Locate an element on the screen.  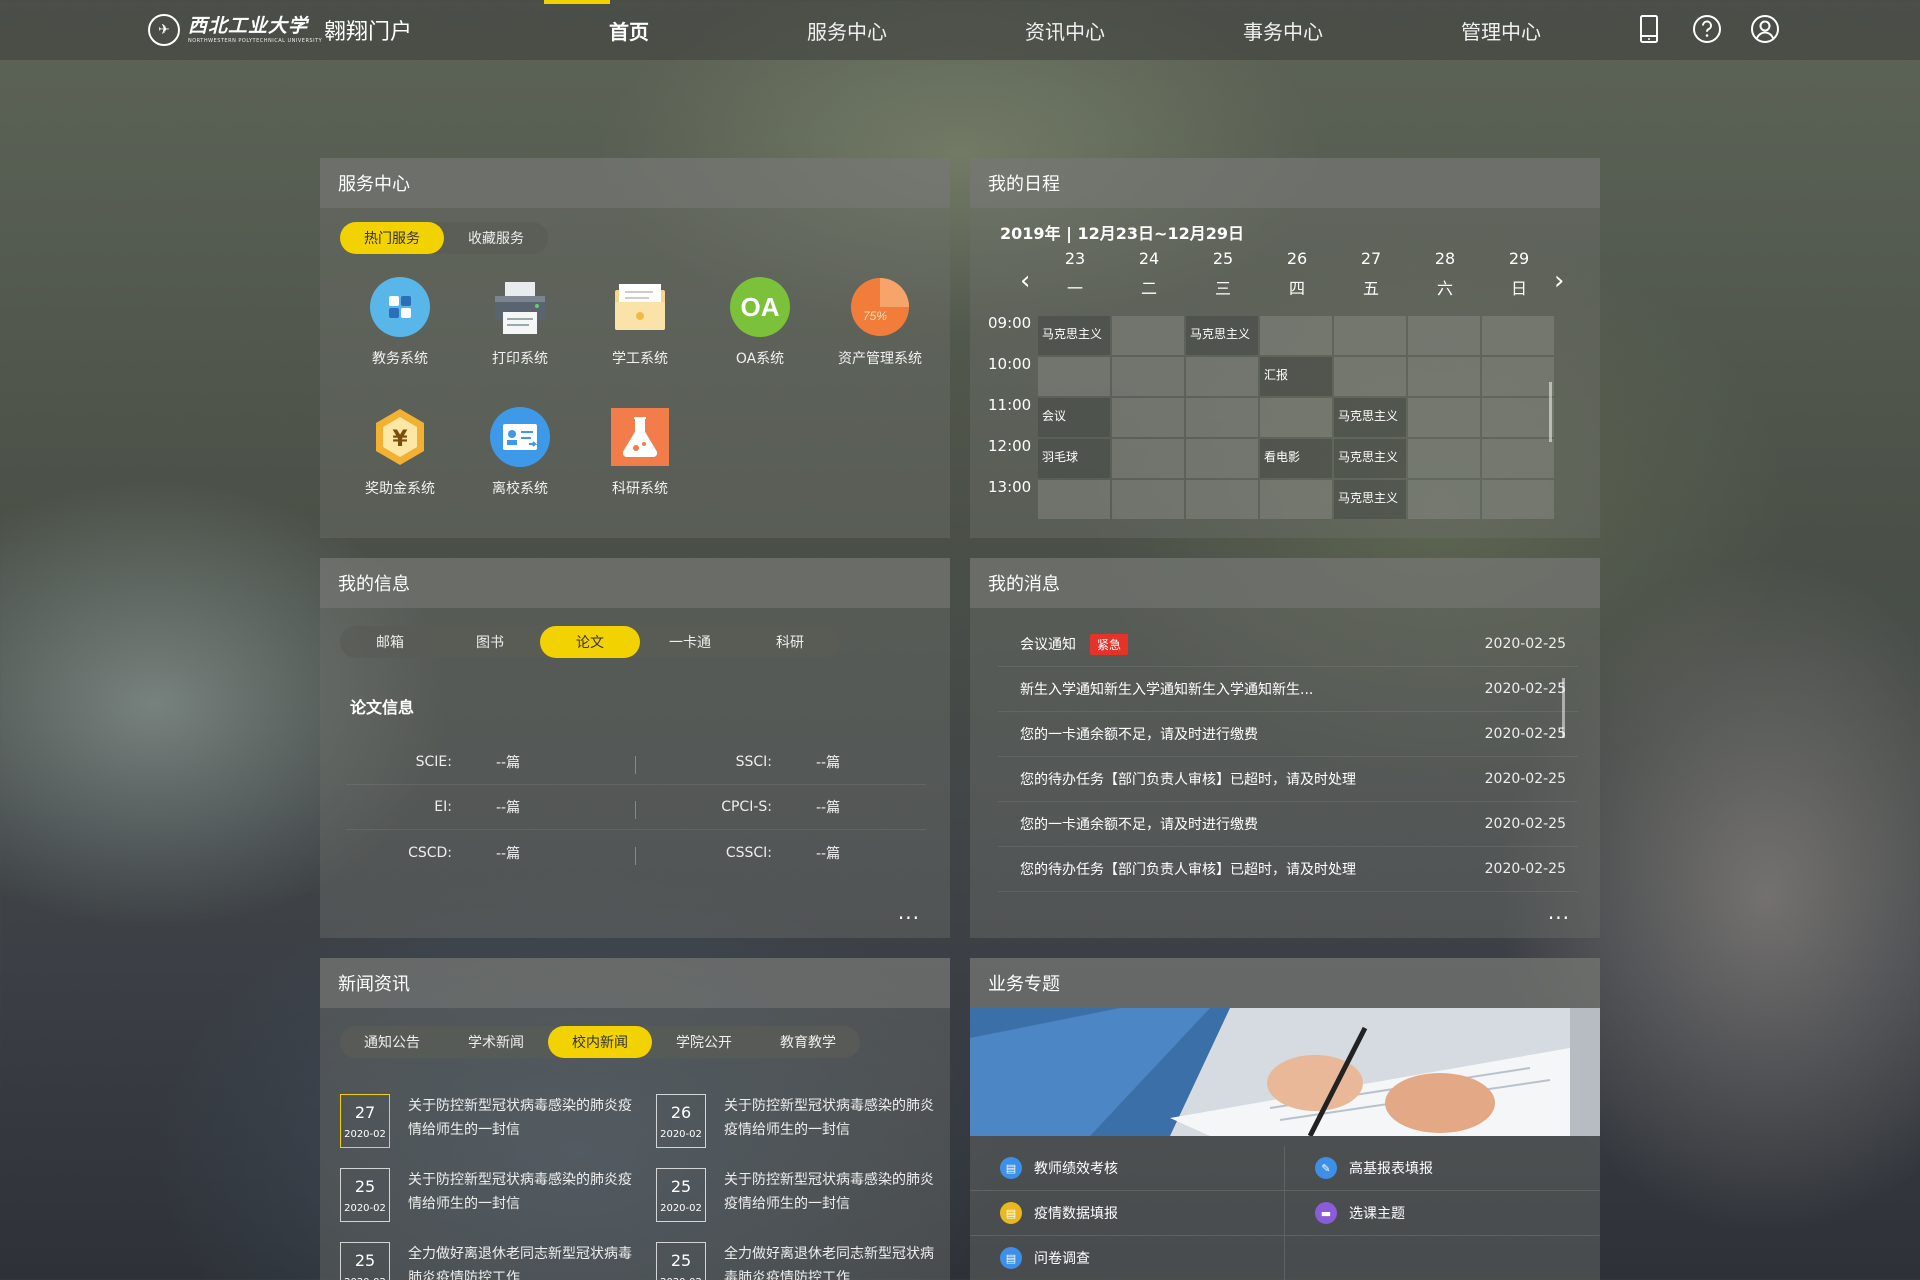
tab-library: 图书 is located at coordinates (490, 642).